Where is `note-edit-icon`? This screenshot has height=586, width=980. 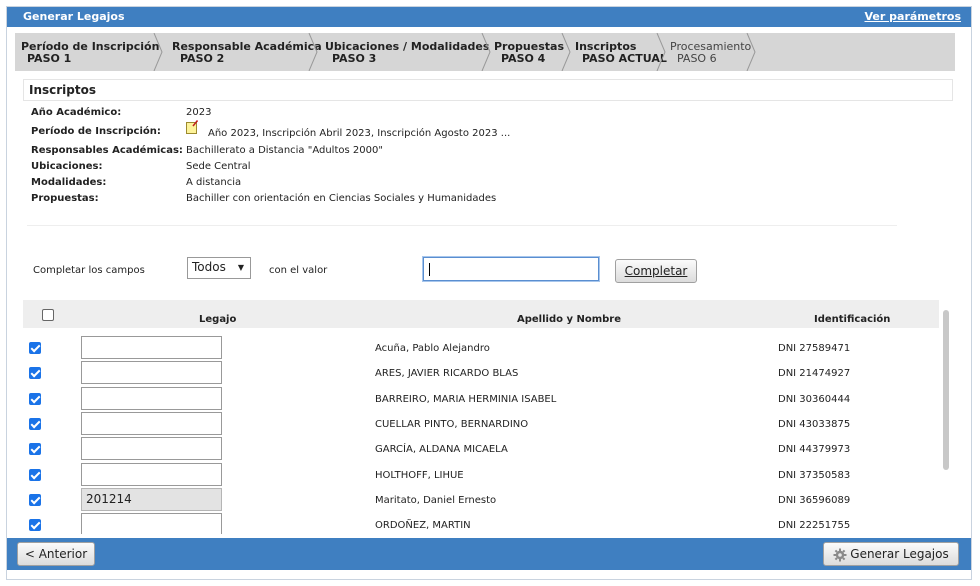 note-edit-icon is located at coordinates (192, 127).